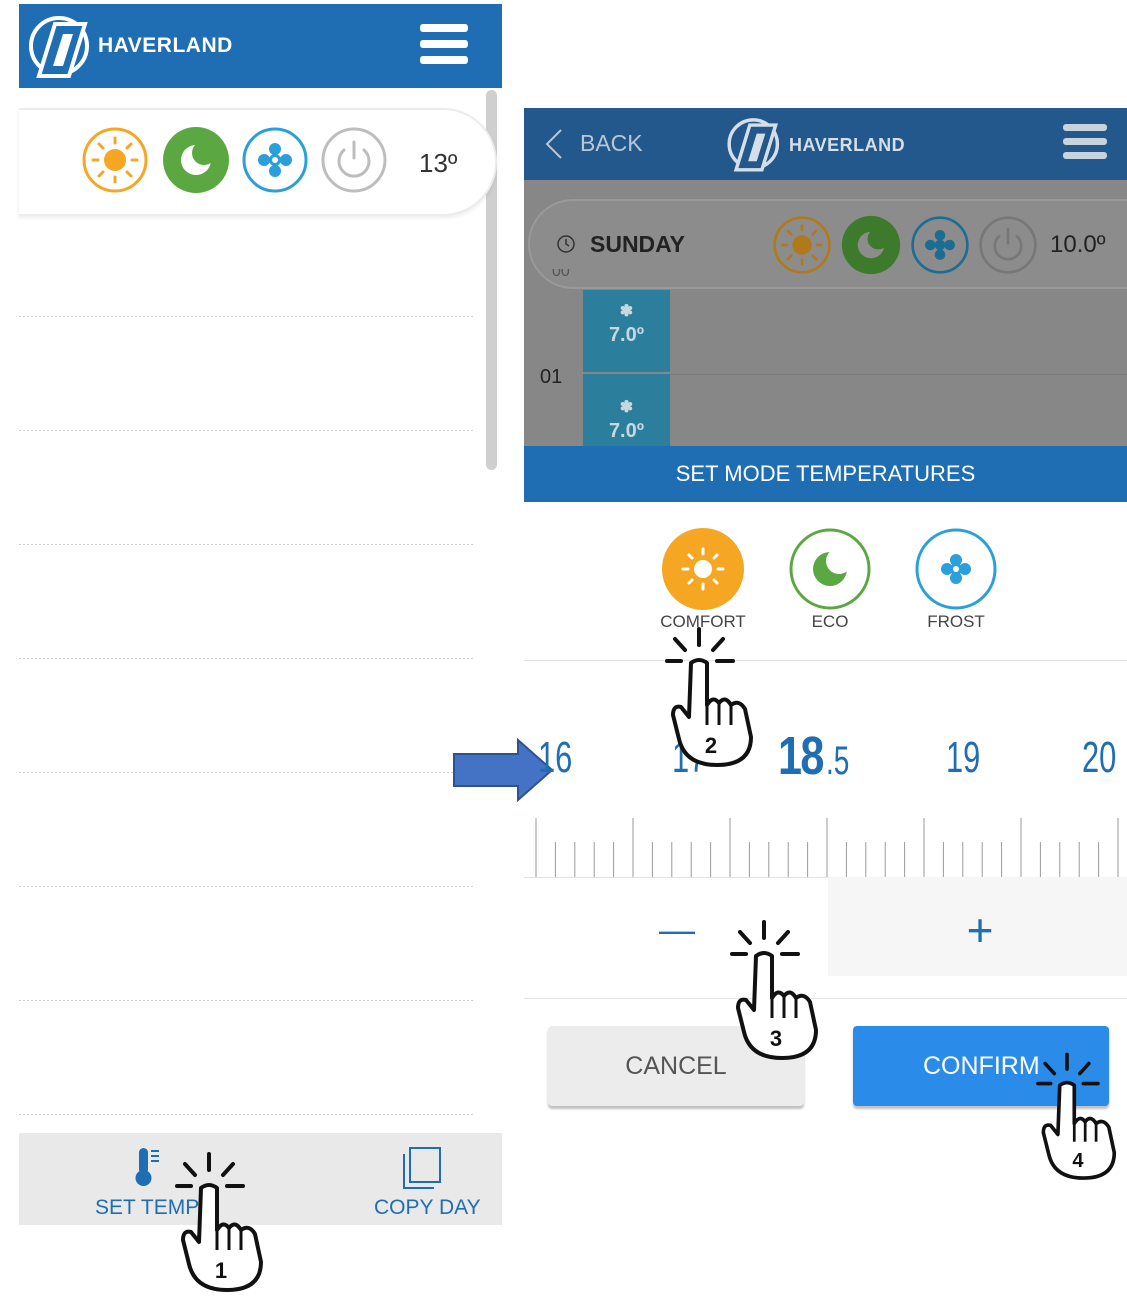 The image size is (1127, 1301). What do you see at coordinates (774, 990) in the screenshot?
I see `tap-gesture-icon: 3` at bounding box center [774, 990].